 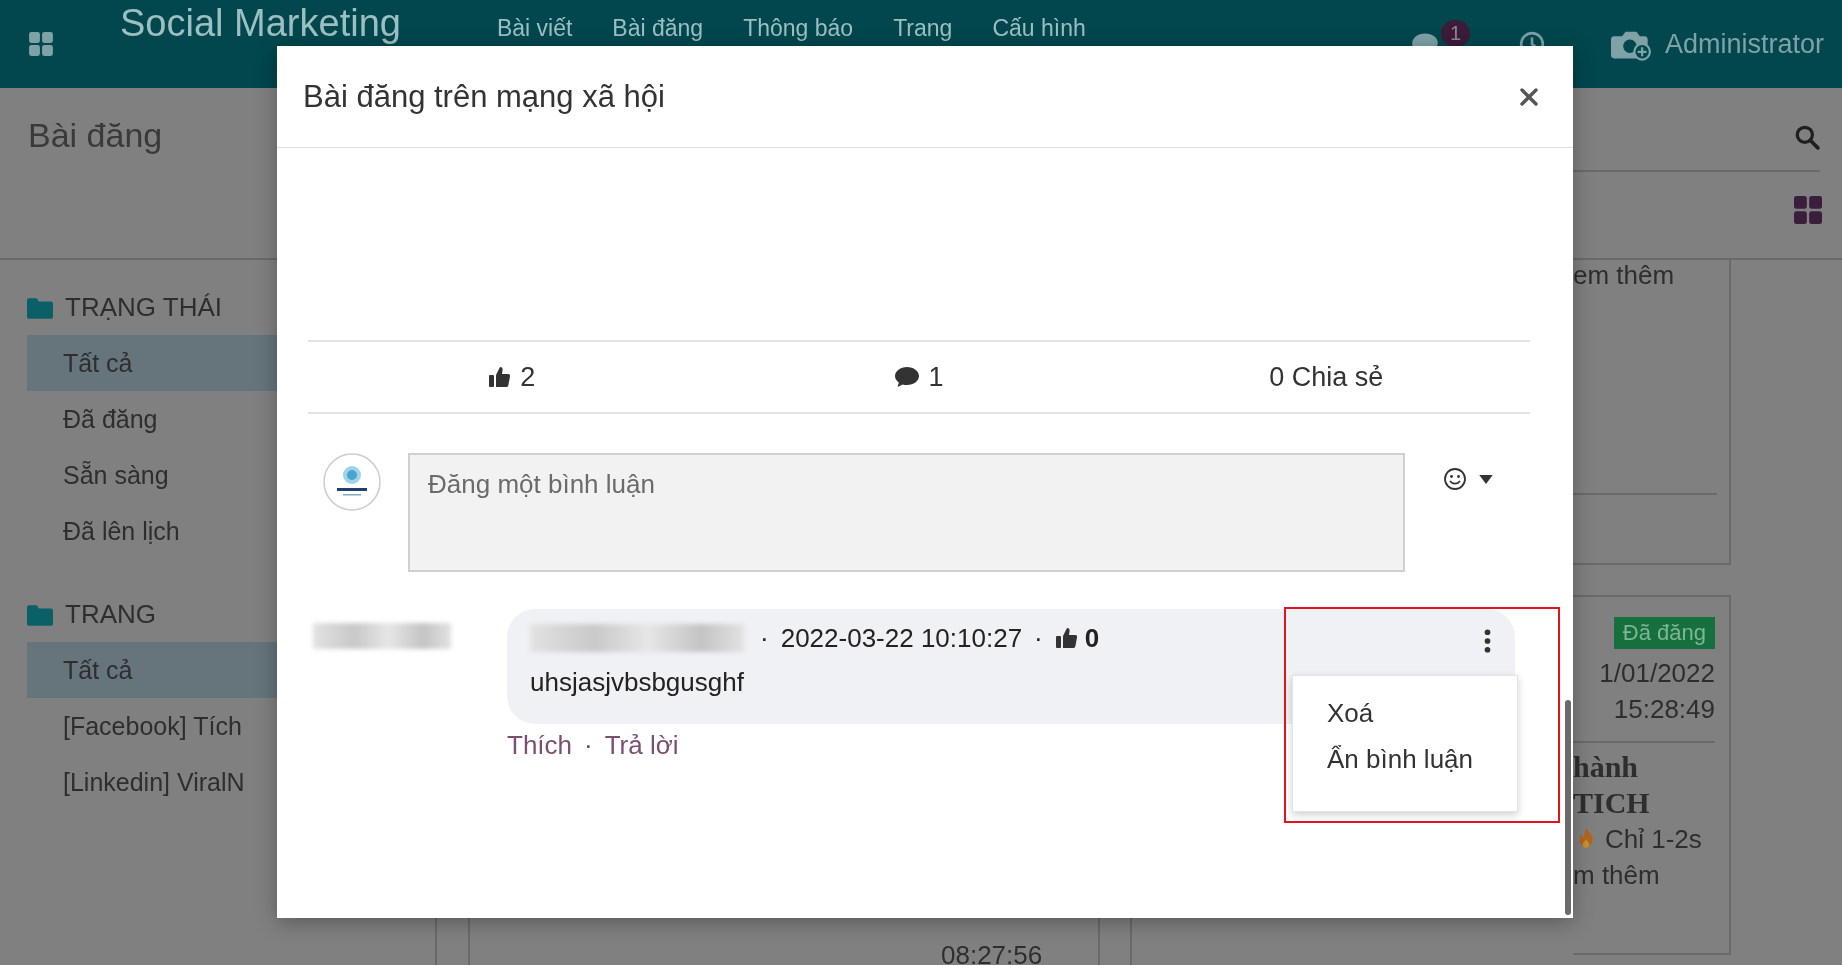 I want to click on smiley-icon, so click(x=1455, y=479).